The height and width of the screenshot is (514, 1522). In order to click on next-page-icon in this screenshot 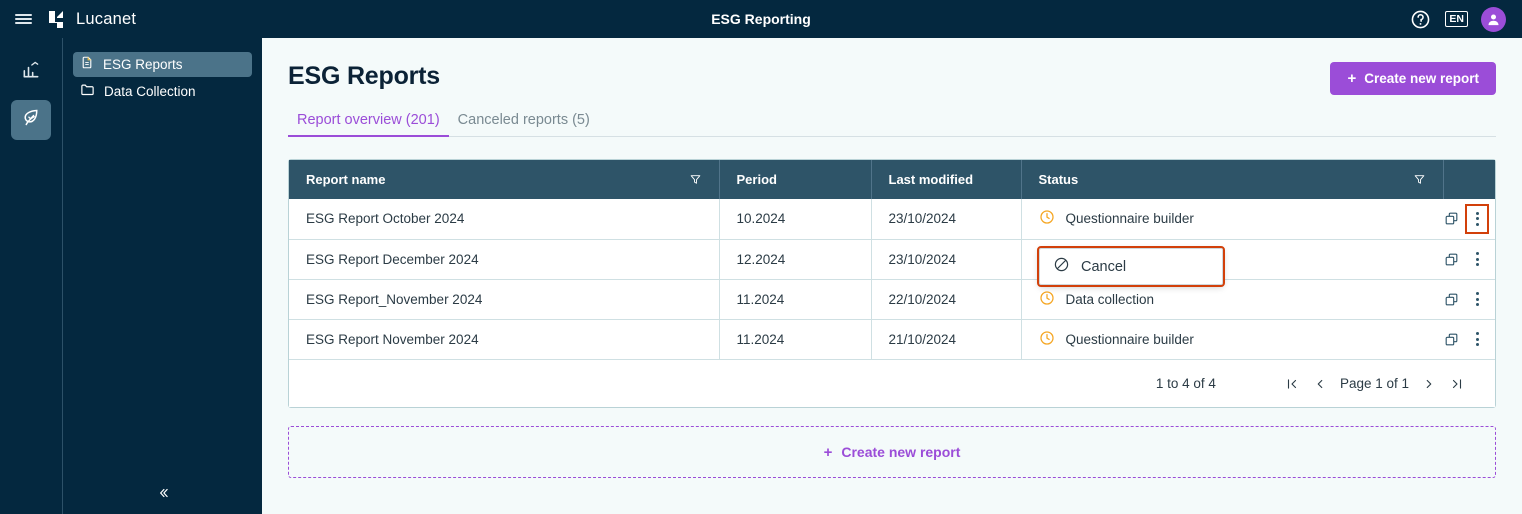, I will do `click(1429, 384)`.